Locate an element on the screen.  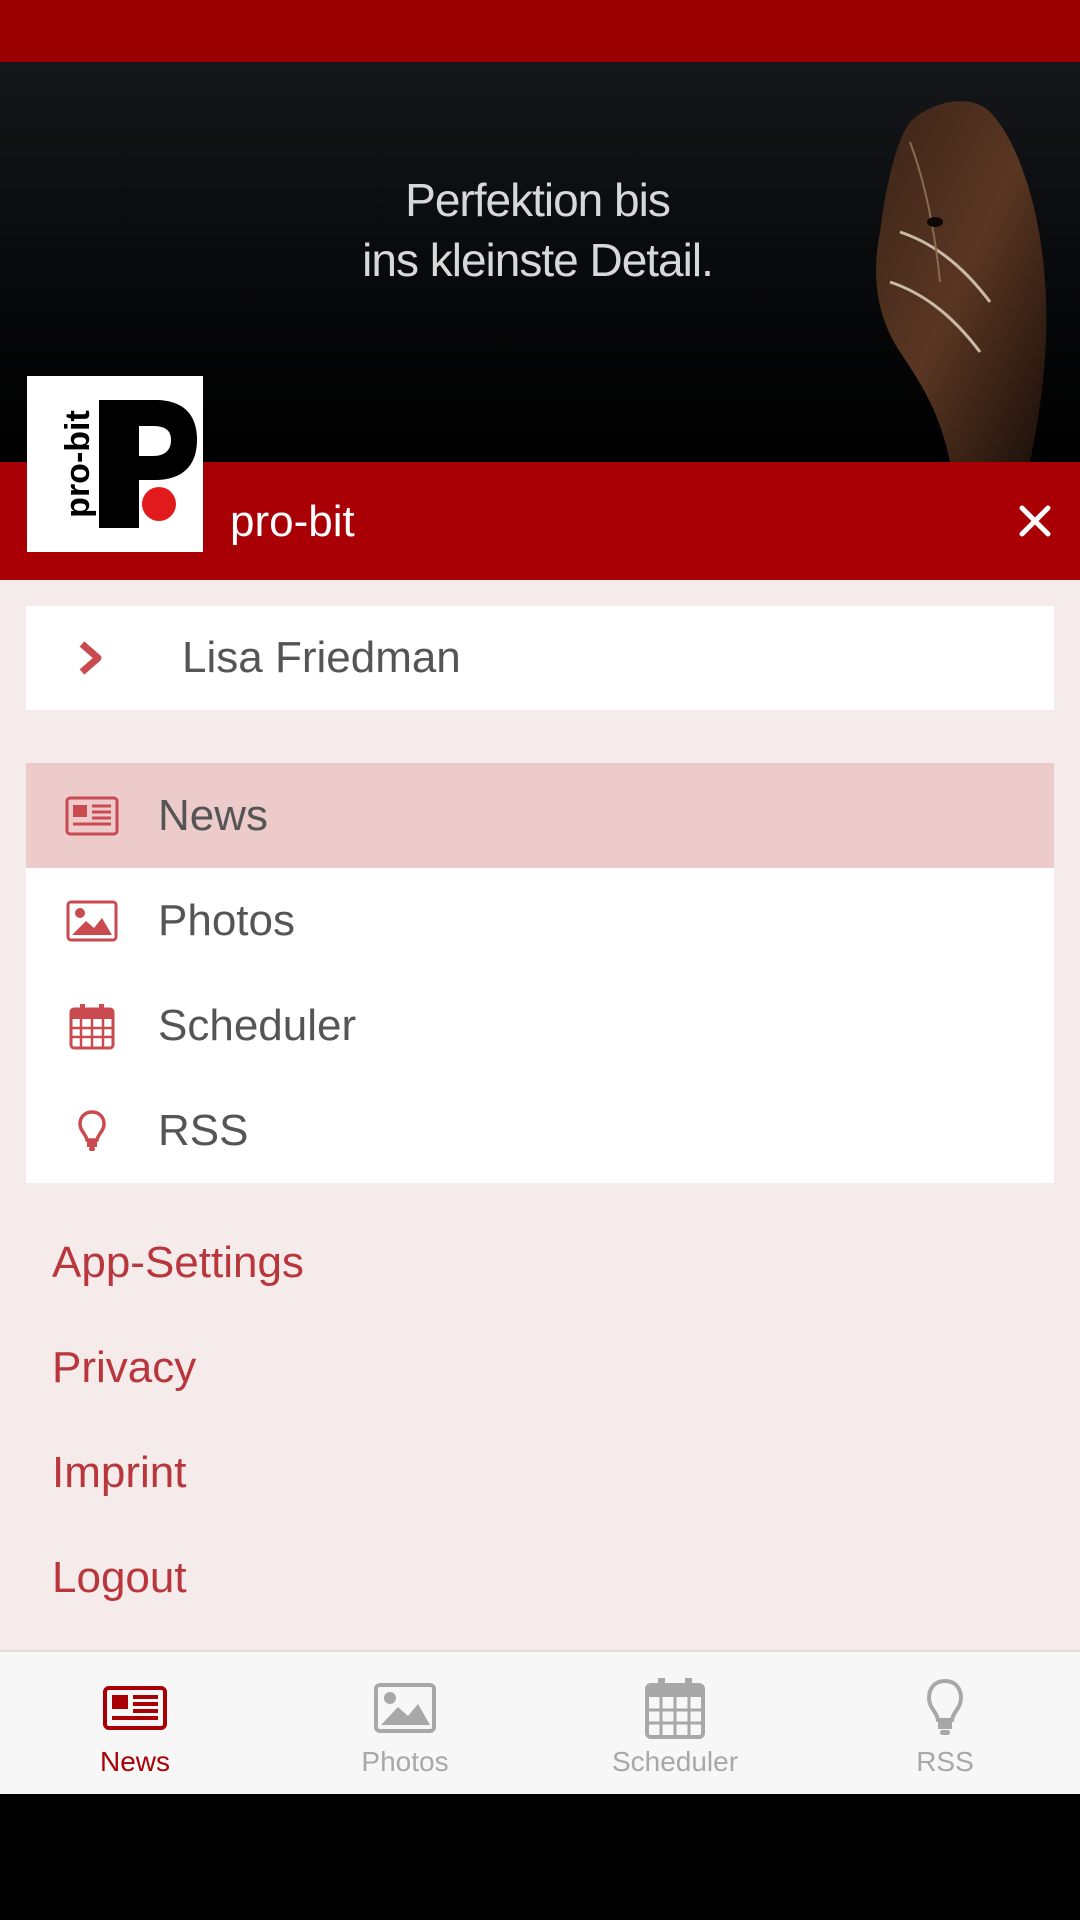
tab-scheduler: Scheduler is located at coordinates (675, 1724).